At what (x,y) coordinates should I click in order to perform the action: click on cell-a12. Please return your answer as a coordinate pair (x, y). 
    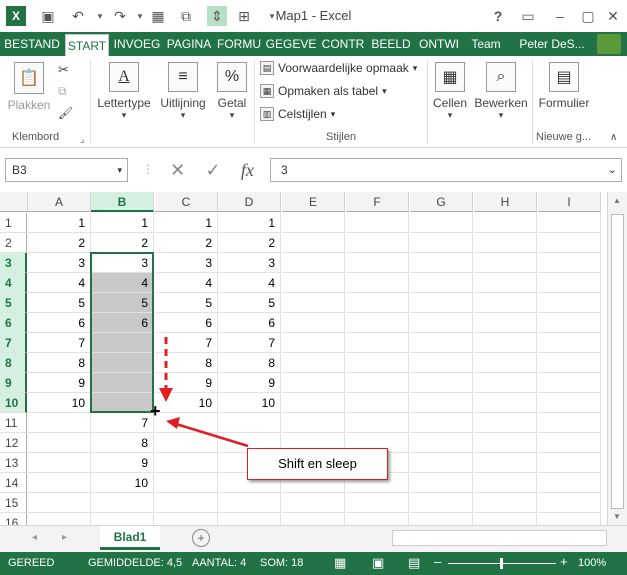
    Looking at the image, I should click on (59, 443).